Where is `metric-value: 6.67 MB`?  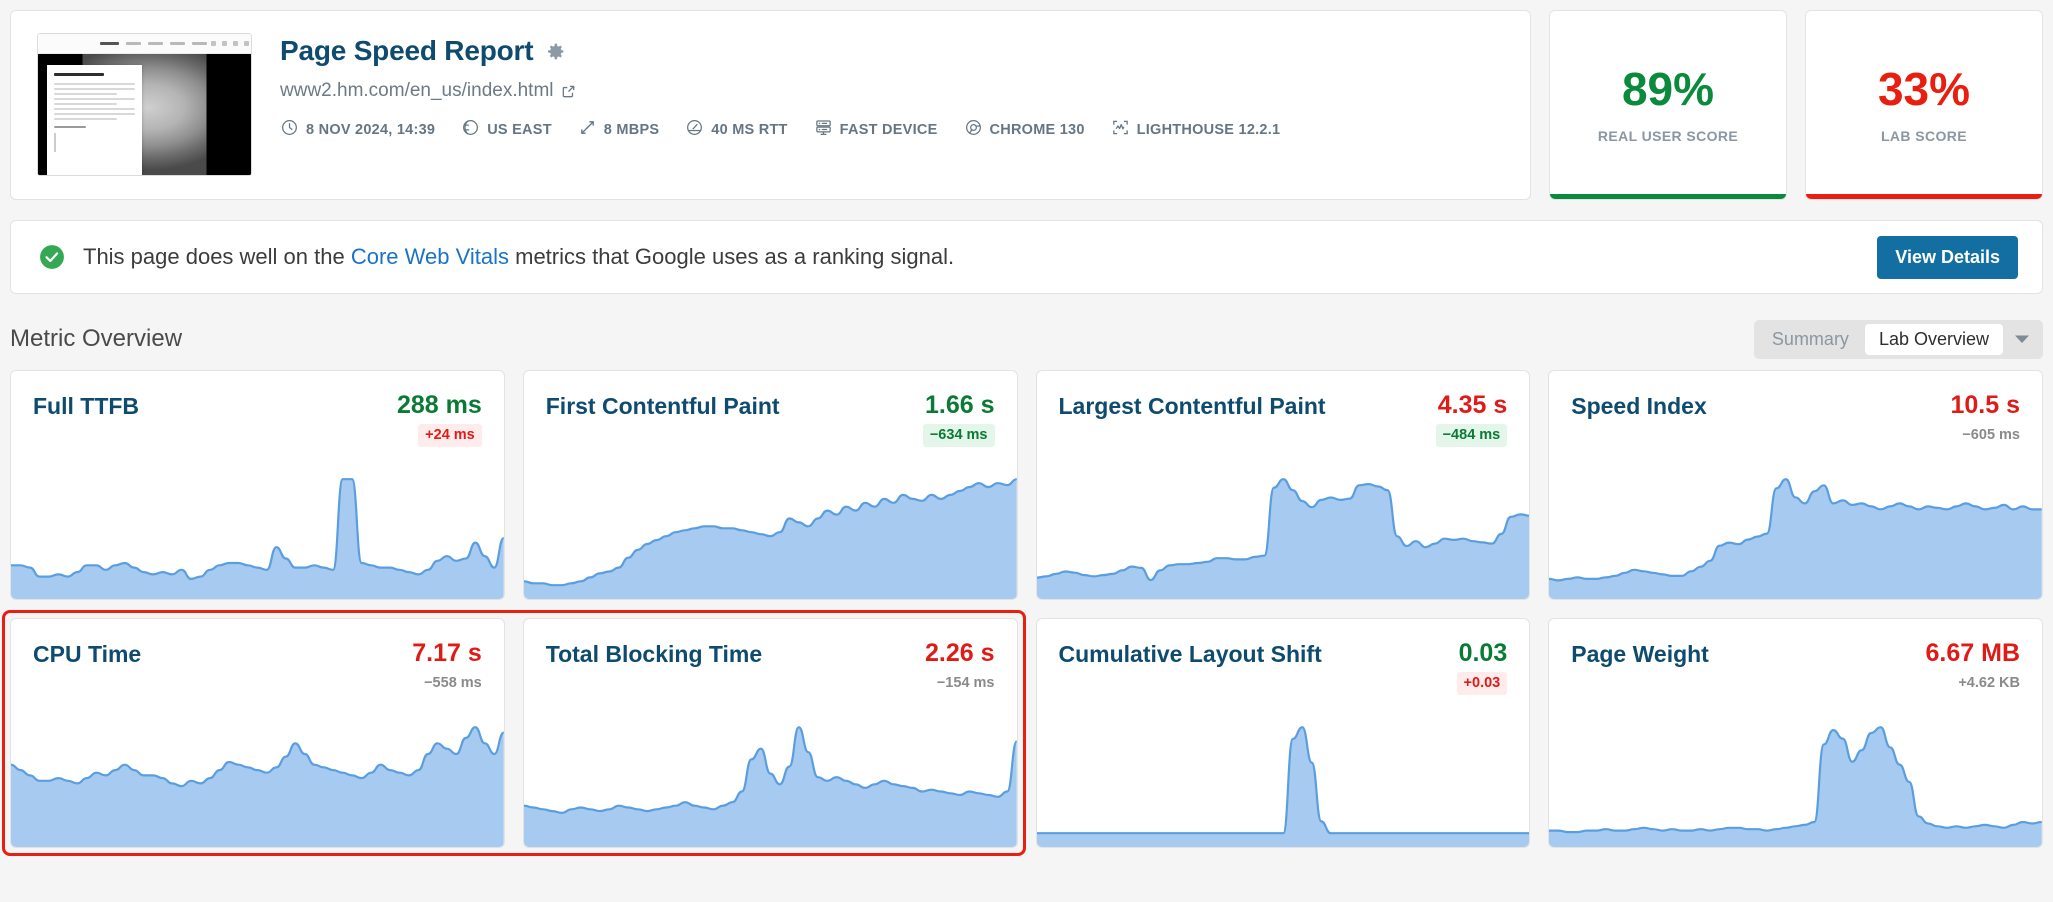 metric-value: 6.67 MB is located at coordinates (1972, 653).